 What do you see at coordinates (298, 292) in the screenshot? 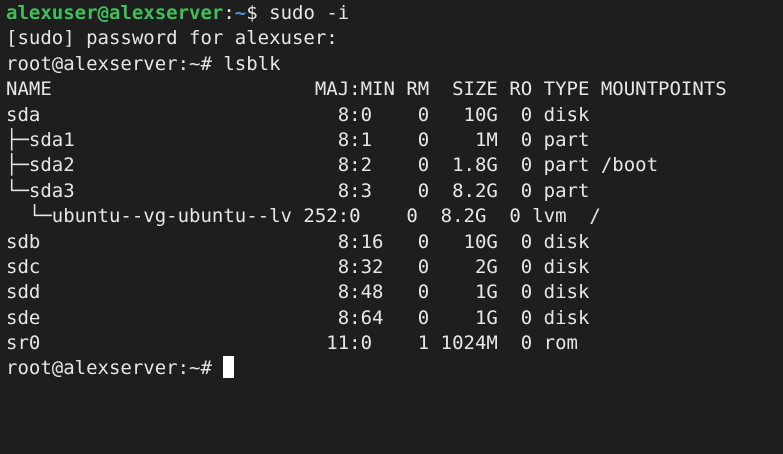
I see `lsblk-row: sdd 8:48 0 1G 0 disk` at bounding box center [298, 292].